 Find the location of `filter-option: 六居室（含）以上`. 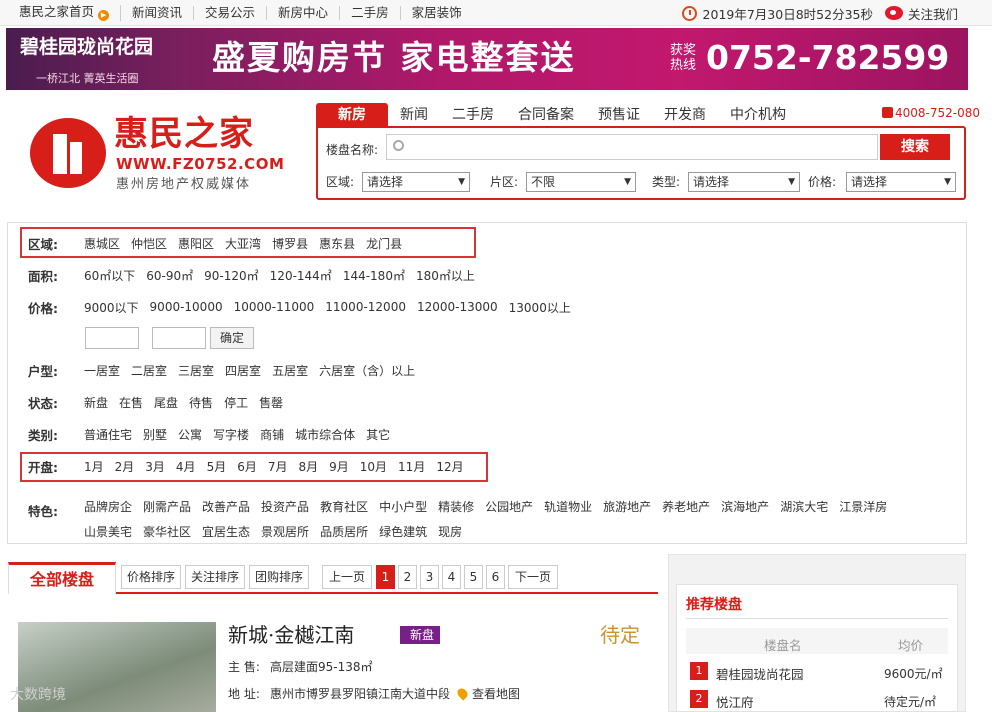

filter-option: 六居室（含）以上 is located at coordinates (367, 370).